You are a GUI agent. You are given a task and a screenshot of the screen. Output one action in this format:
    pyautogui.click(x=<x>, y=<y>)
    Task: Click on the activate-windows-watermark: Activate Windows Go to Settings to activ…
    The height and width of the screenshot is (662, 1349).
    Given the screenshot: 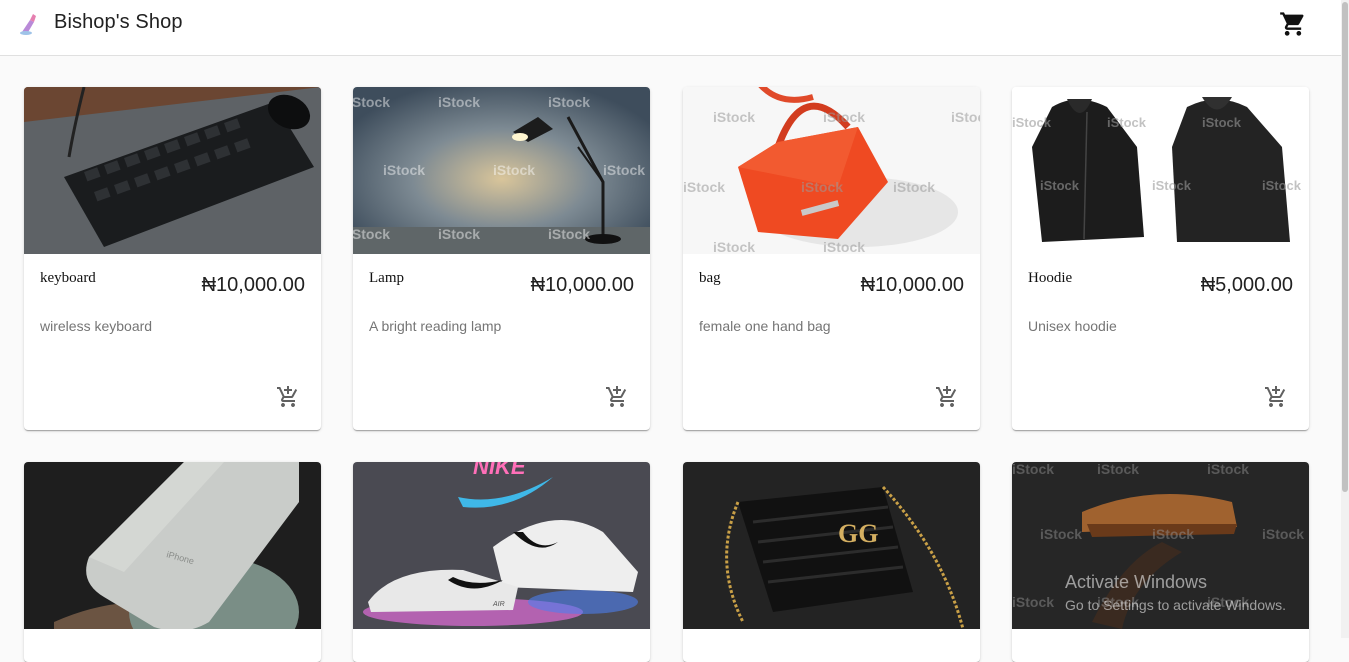 What is the action you would take?
    pyautogui.click(x=1175, y=592)
    